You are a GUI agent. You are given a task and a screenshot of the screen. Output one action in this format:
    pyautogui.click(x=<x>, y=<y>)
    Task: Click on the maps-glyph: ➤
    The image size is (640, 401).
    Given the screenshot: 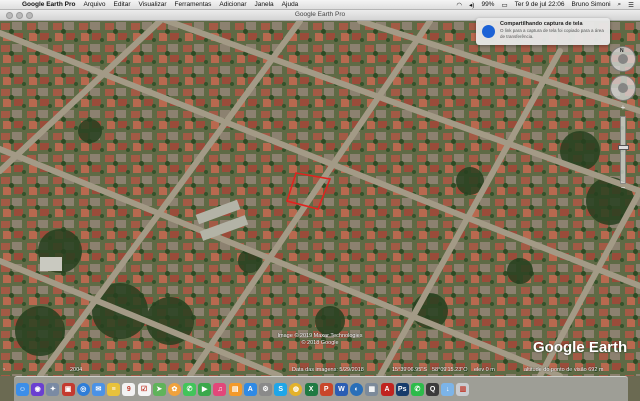 What is the action you would take?
    pyautogui.click(x=159, y=389)
    